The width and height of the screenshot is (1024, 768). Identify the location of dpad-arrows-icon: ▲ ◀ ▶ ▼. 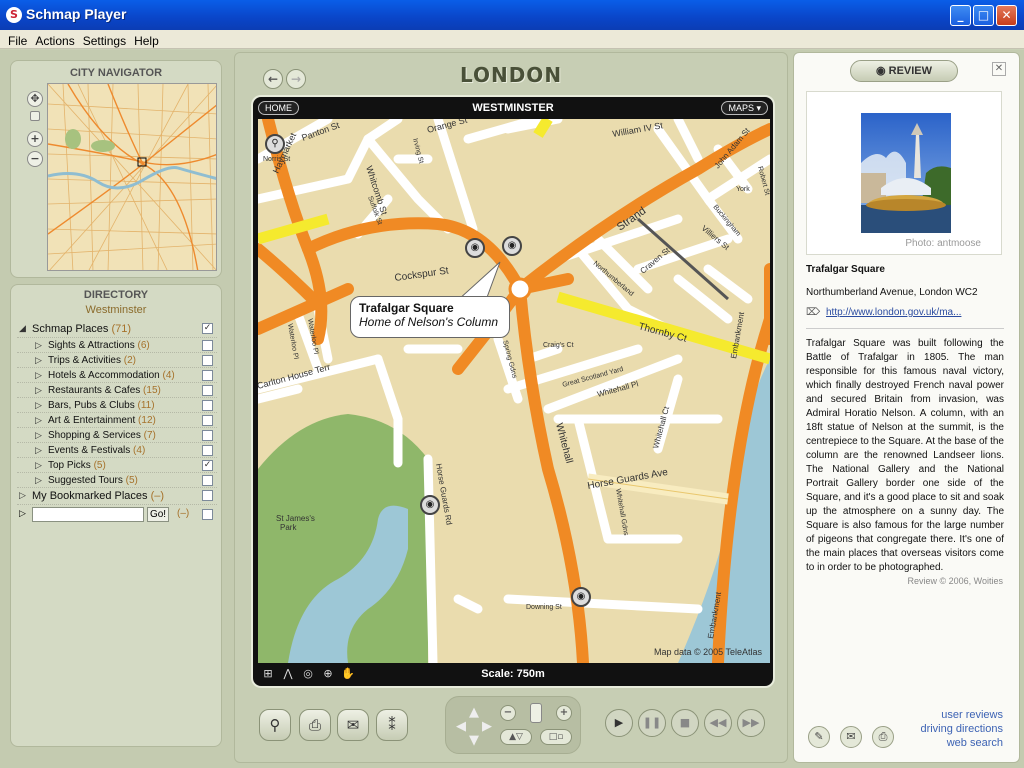
(476, 726).